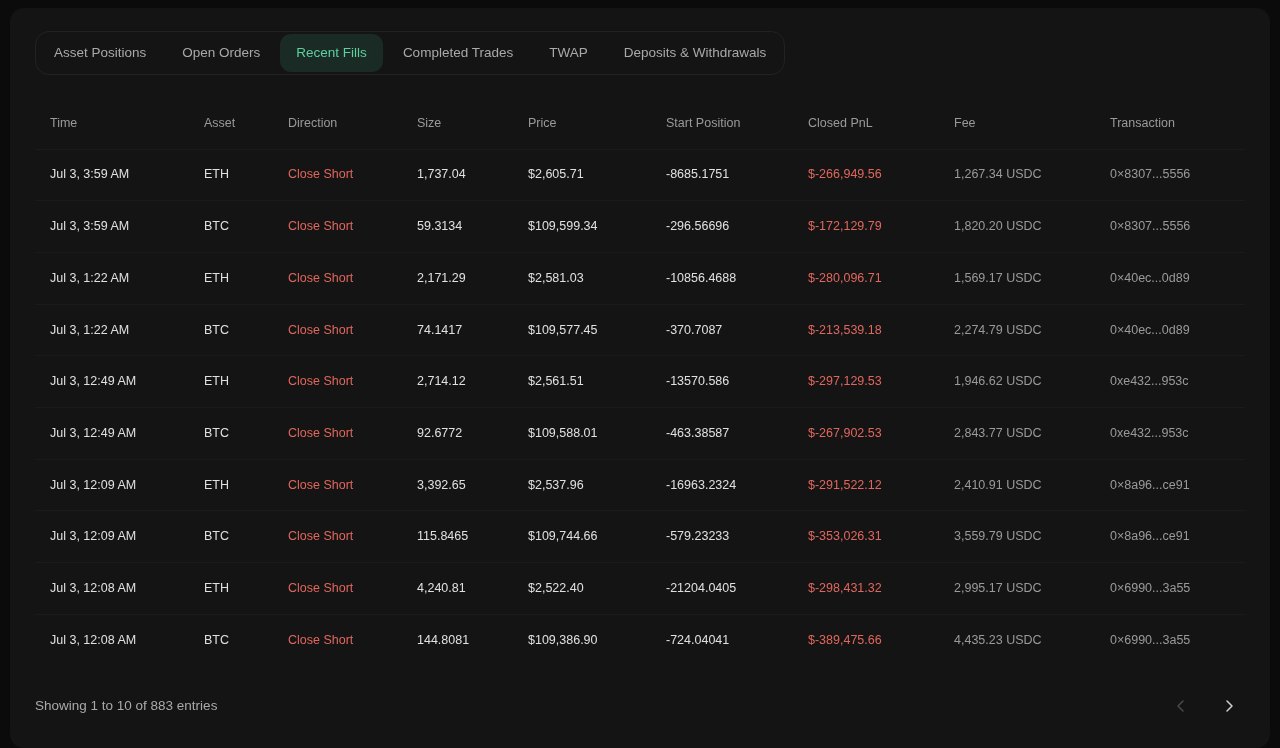 Image resolution: width=1280 pixels, height=748 pixels. I want to click on table-cell: $109,577.45, so click(582, 330).